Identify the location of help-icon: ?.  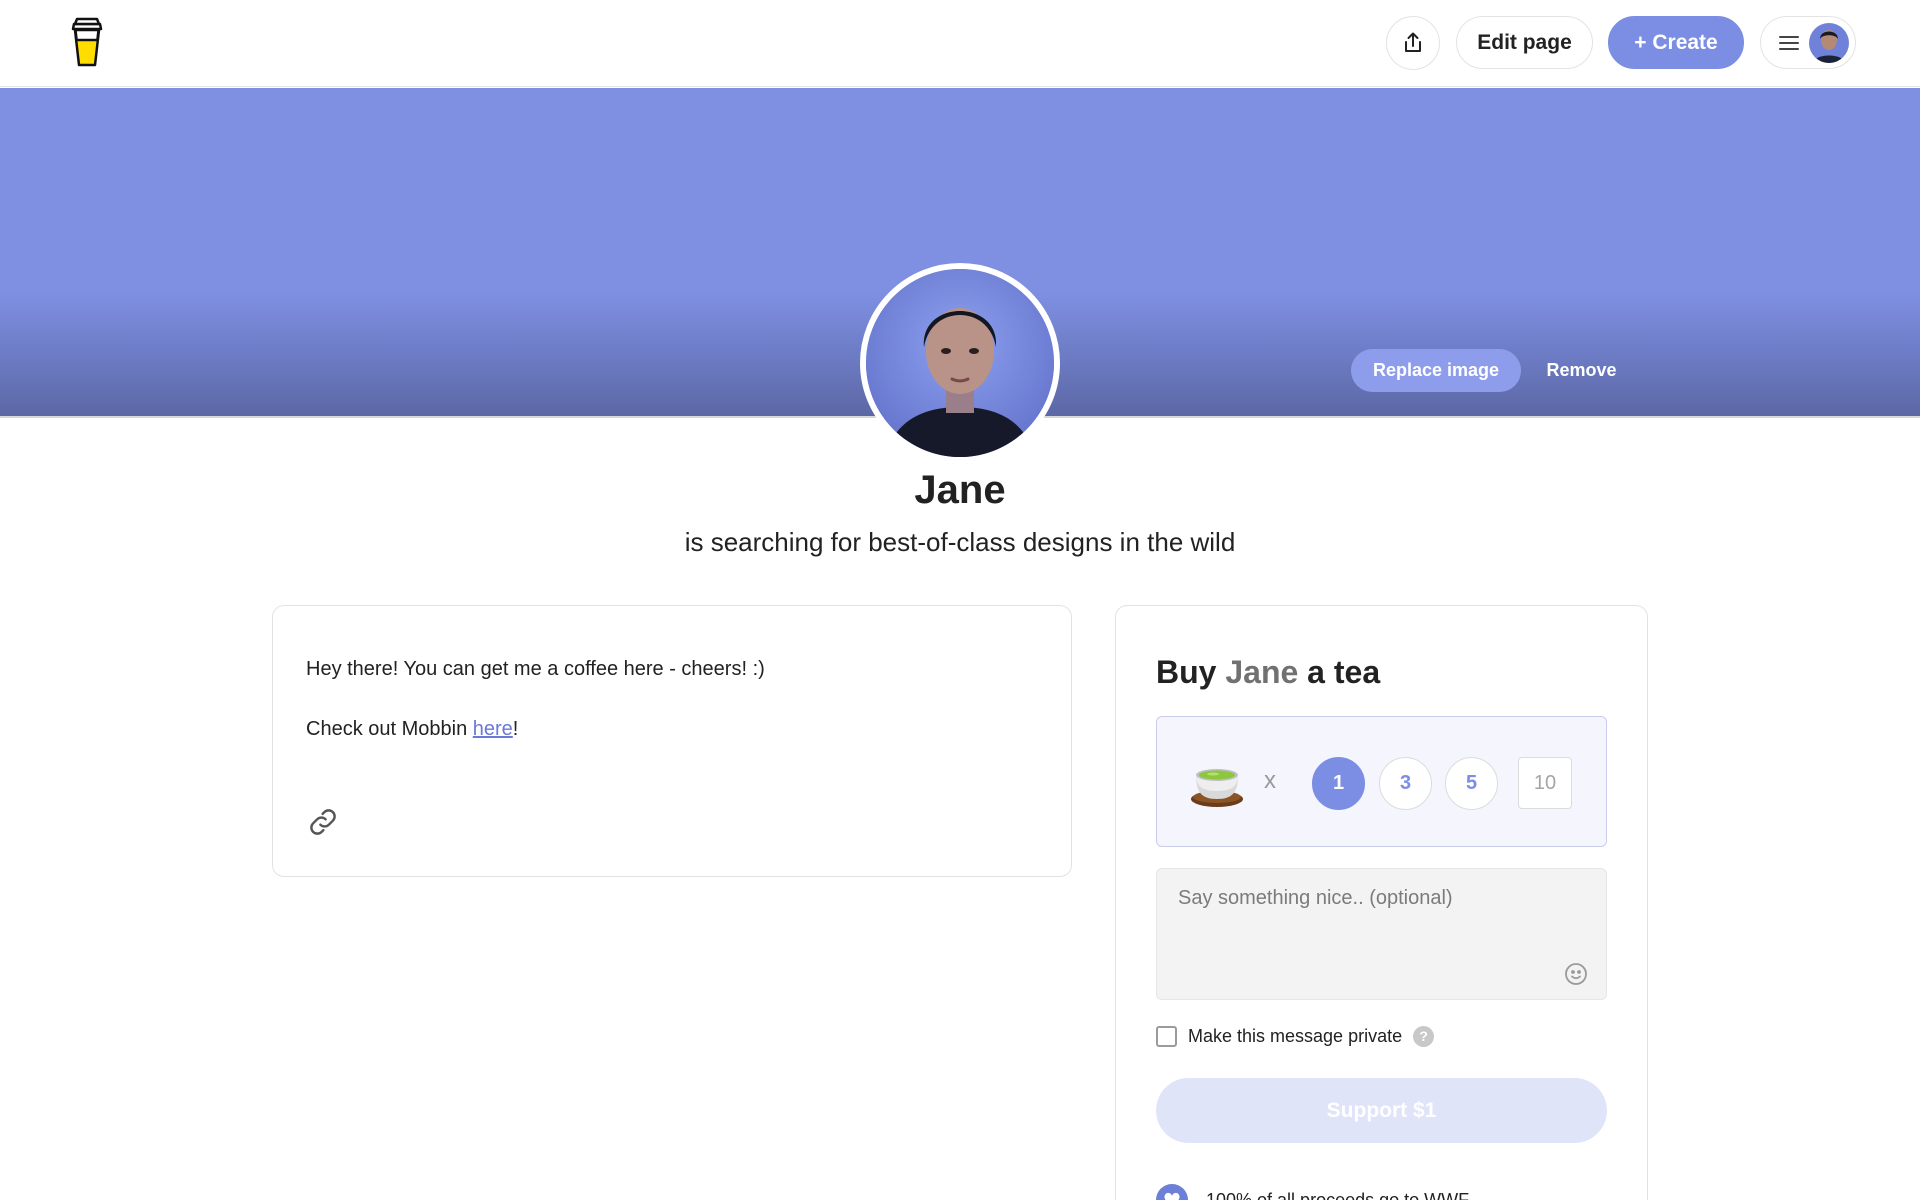
(1424, 1036).